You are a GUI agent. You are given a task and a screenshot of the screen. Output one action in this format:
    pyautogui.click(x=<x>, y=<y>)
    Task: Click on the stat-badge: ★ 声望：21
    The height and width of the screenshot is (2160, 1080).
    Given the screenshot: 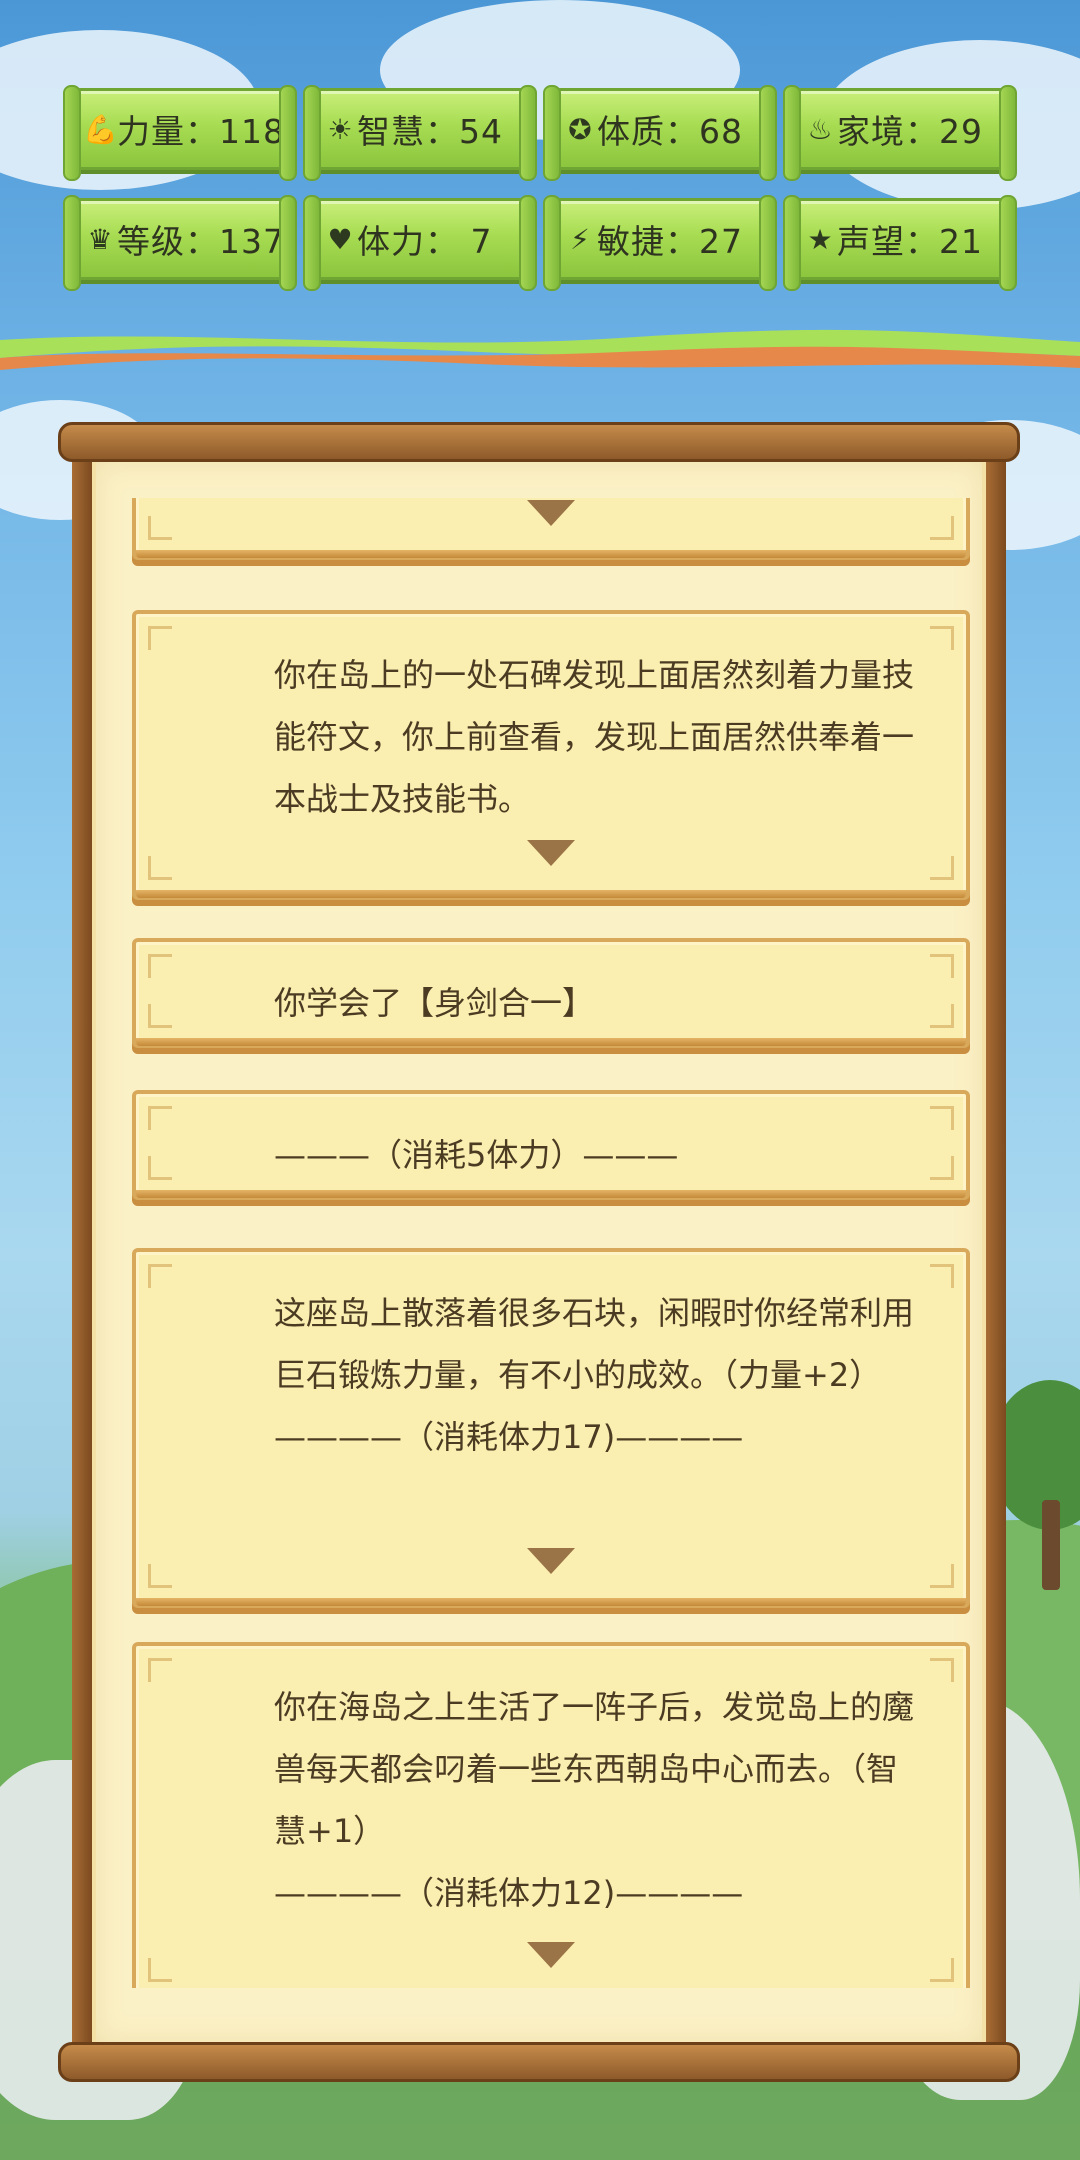 What is the action you would take?
    pyautogui.click(x=900, y=243)
    